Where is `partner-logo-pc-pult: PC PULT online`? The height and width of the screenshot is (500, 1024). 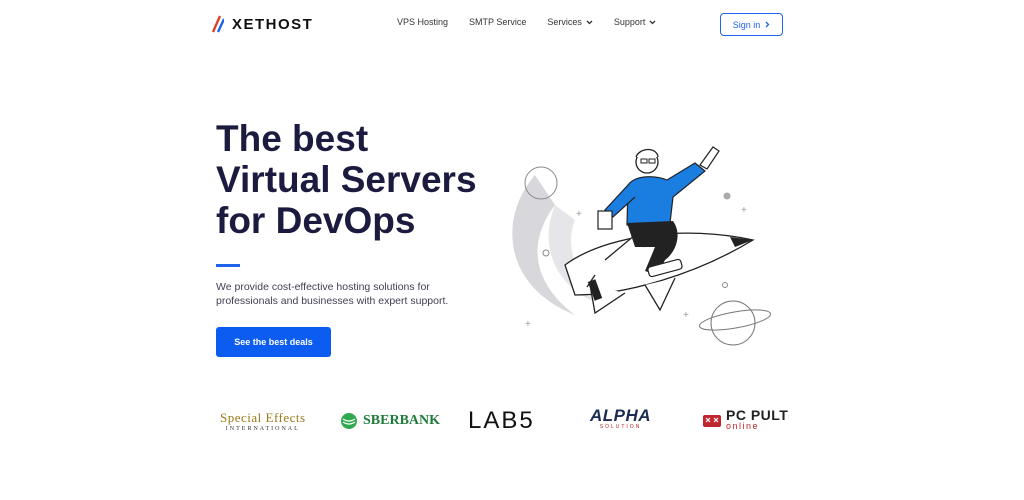 partner-logo-pc-pult: PC PULT online is located at coordinates (745, 421).